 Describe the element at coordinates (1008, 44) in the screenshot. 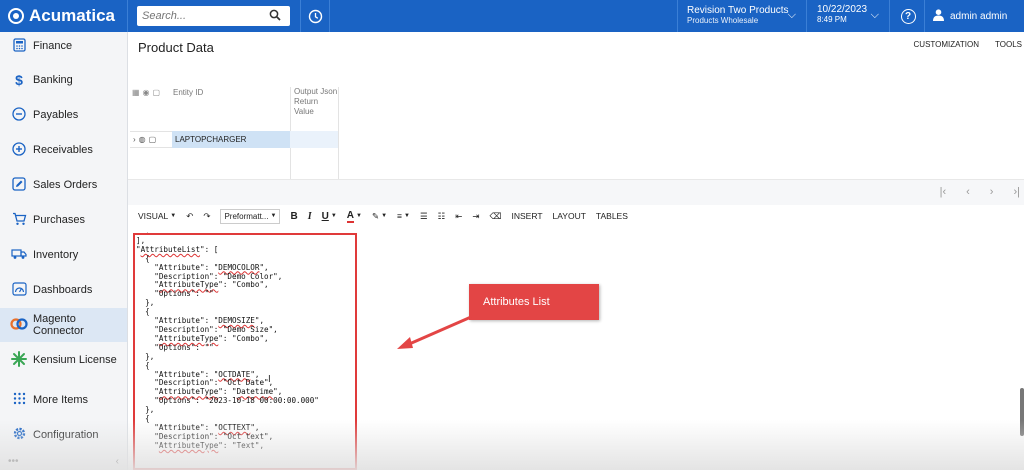

I see `tools-link: TOOLS` at that location.